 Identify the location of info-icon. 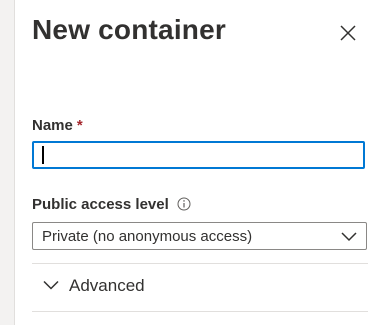
(184, 204).